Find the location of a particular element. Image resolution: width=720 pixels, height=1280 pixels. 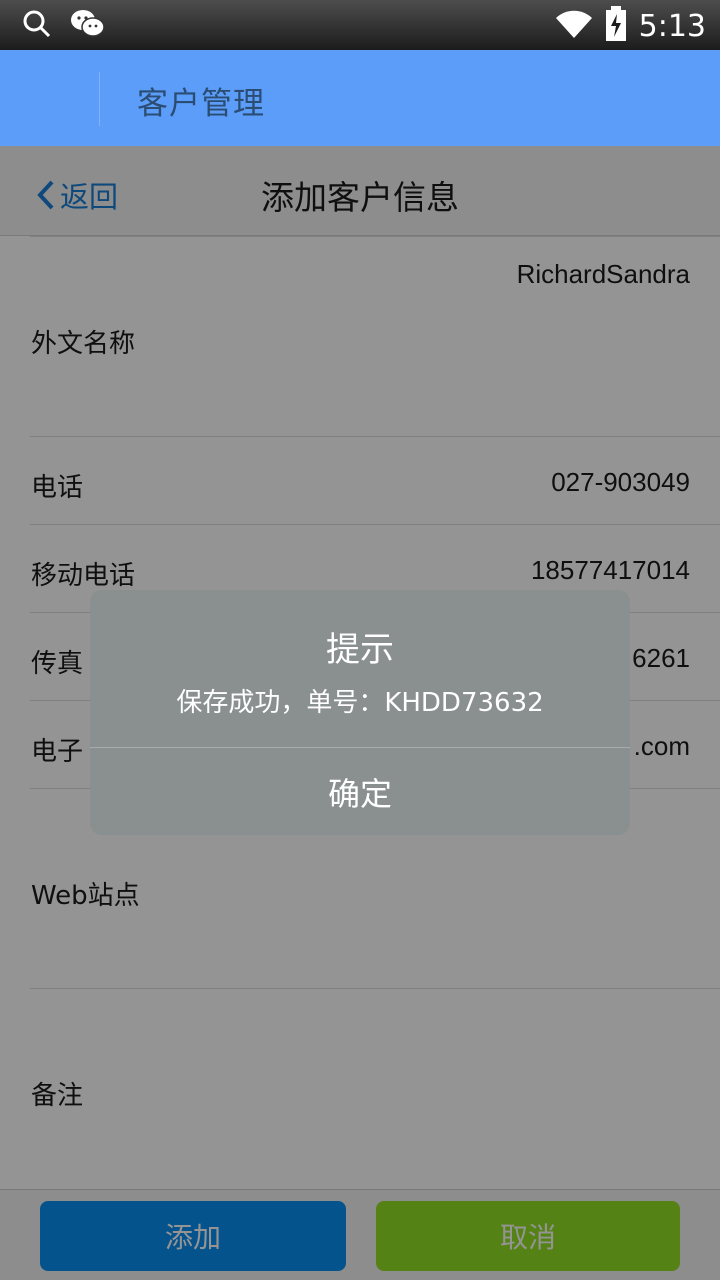

search-icon is located at coordinates (37, 26).